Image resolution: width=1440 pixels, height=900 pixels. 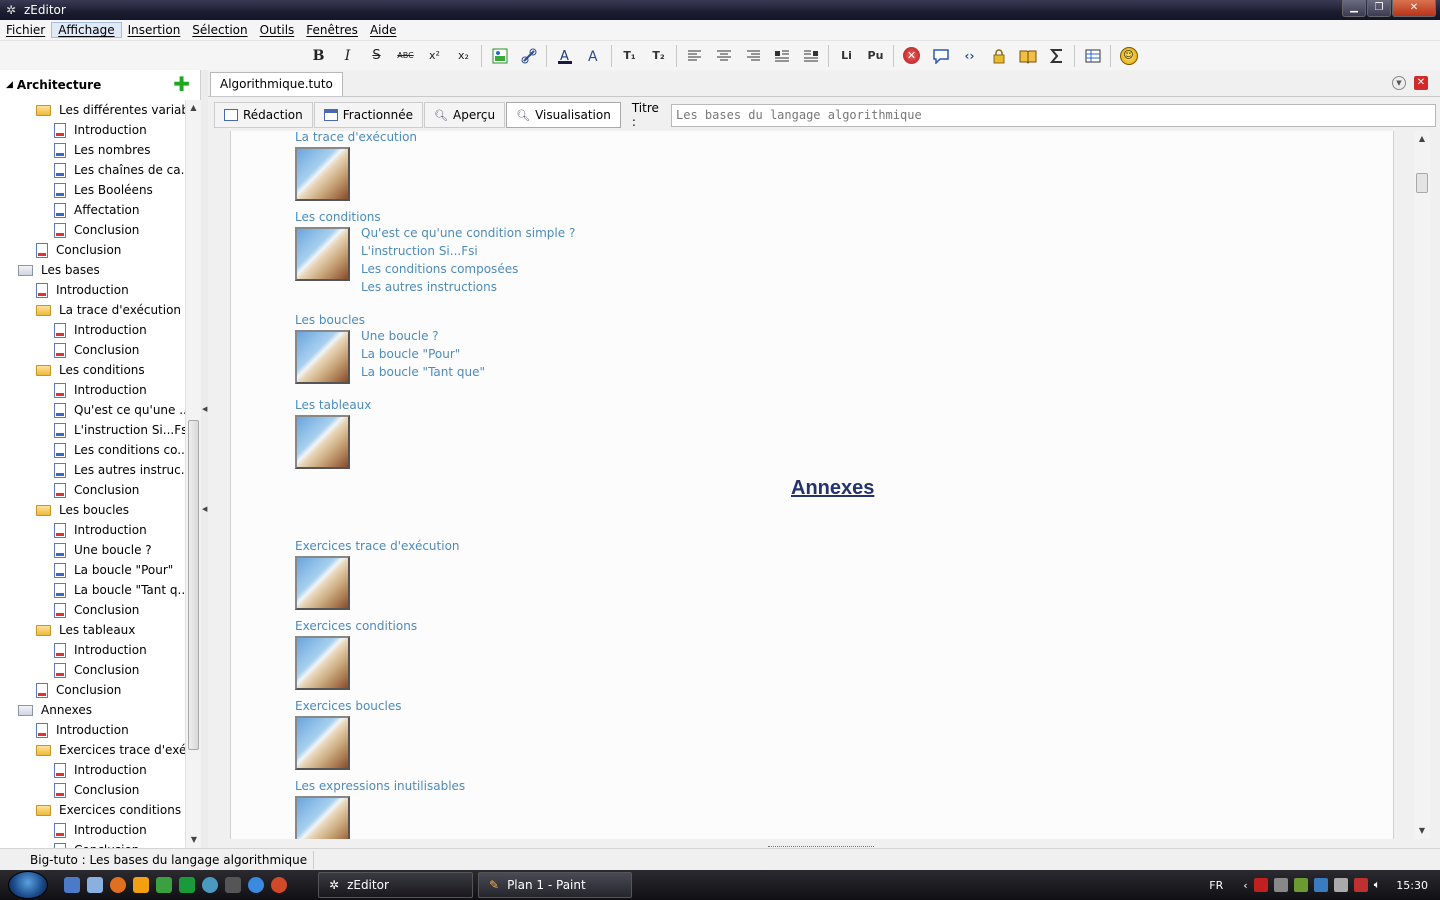 I want to click on smiley-icon: ☺, so click(x=1129, y=56).